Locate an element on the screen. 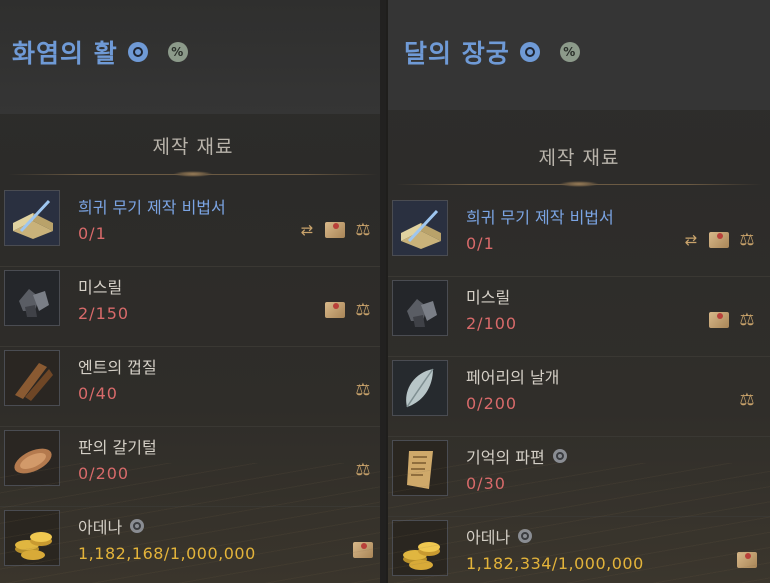 The width and height of the screenshot is (770, 583). material-row: 판의 갈기털 0/200 ⚖ is located at coordinates (193, 466).